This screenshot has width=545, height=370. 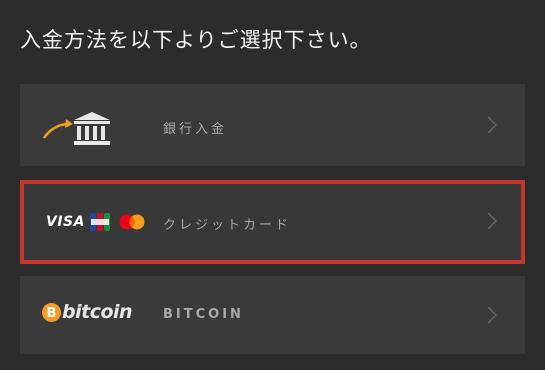 I want to click on page-title: 入金方法を以下よりご選択下さい。, so click(x=196, y=40).